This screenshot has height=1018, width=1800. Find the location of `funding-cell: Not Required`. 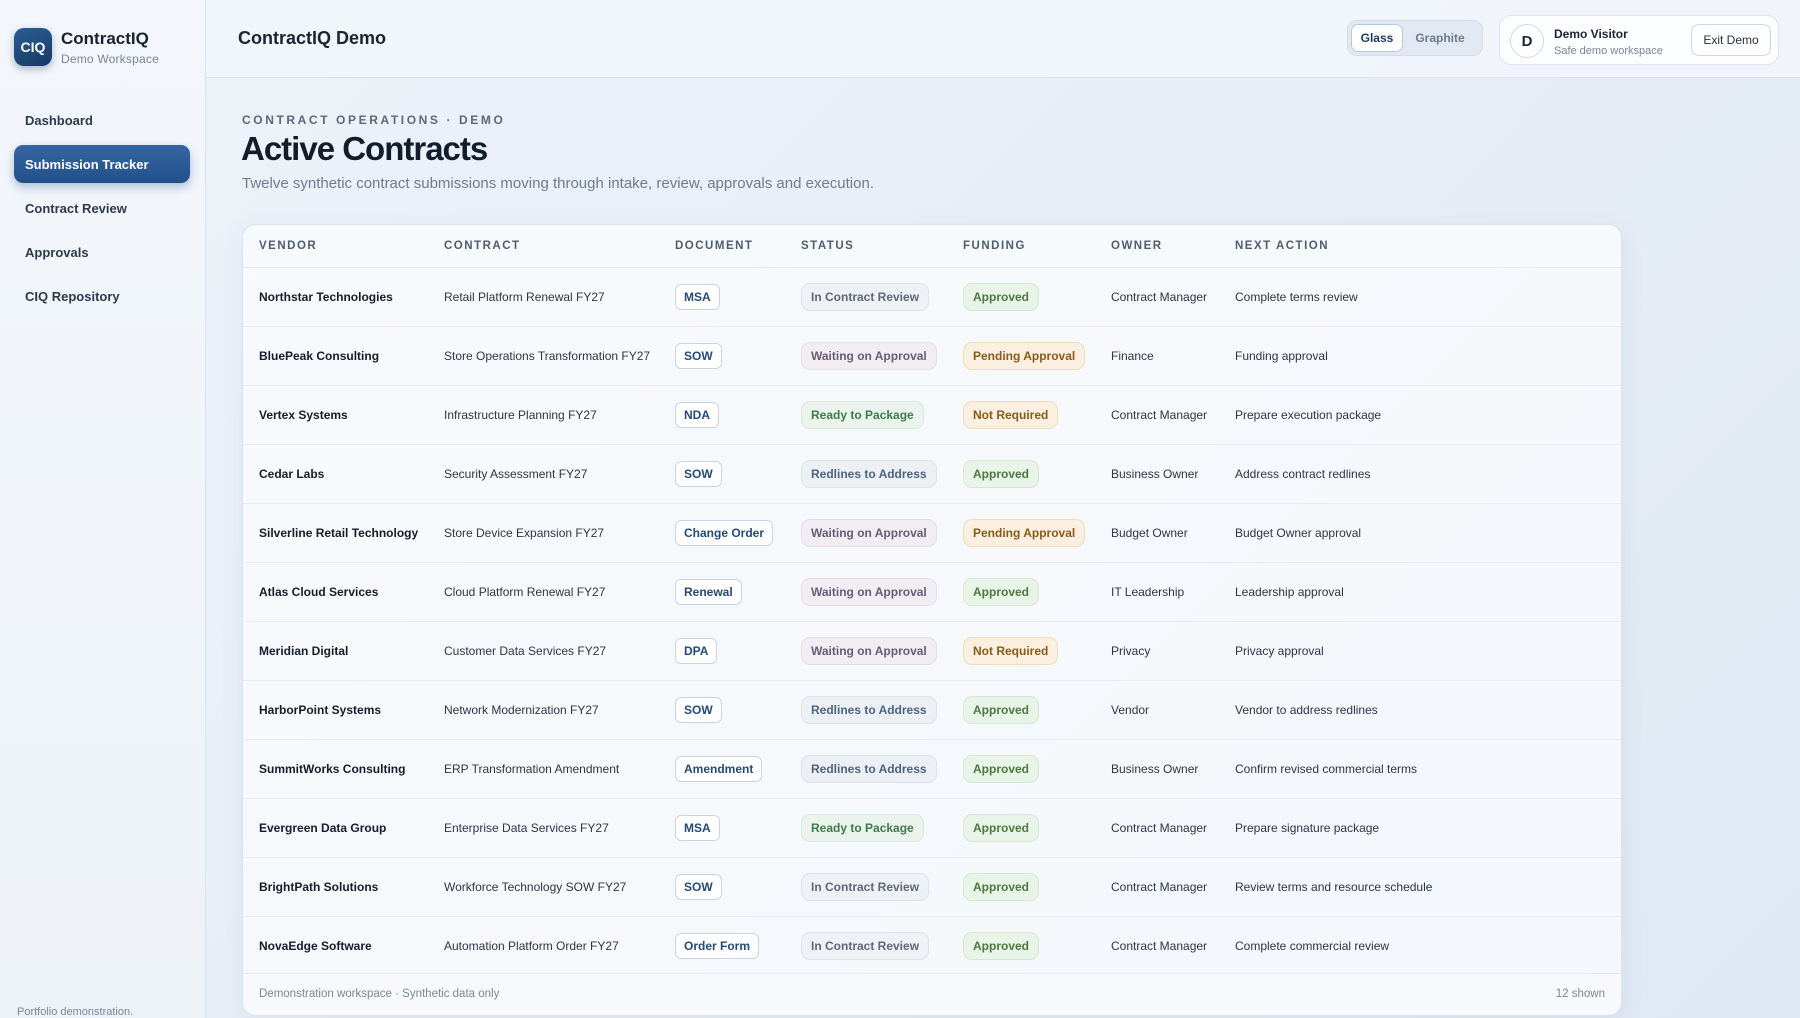

funding-cell: Not Required is located at coordinates (1021, 415).